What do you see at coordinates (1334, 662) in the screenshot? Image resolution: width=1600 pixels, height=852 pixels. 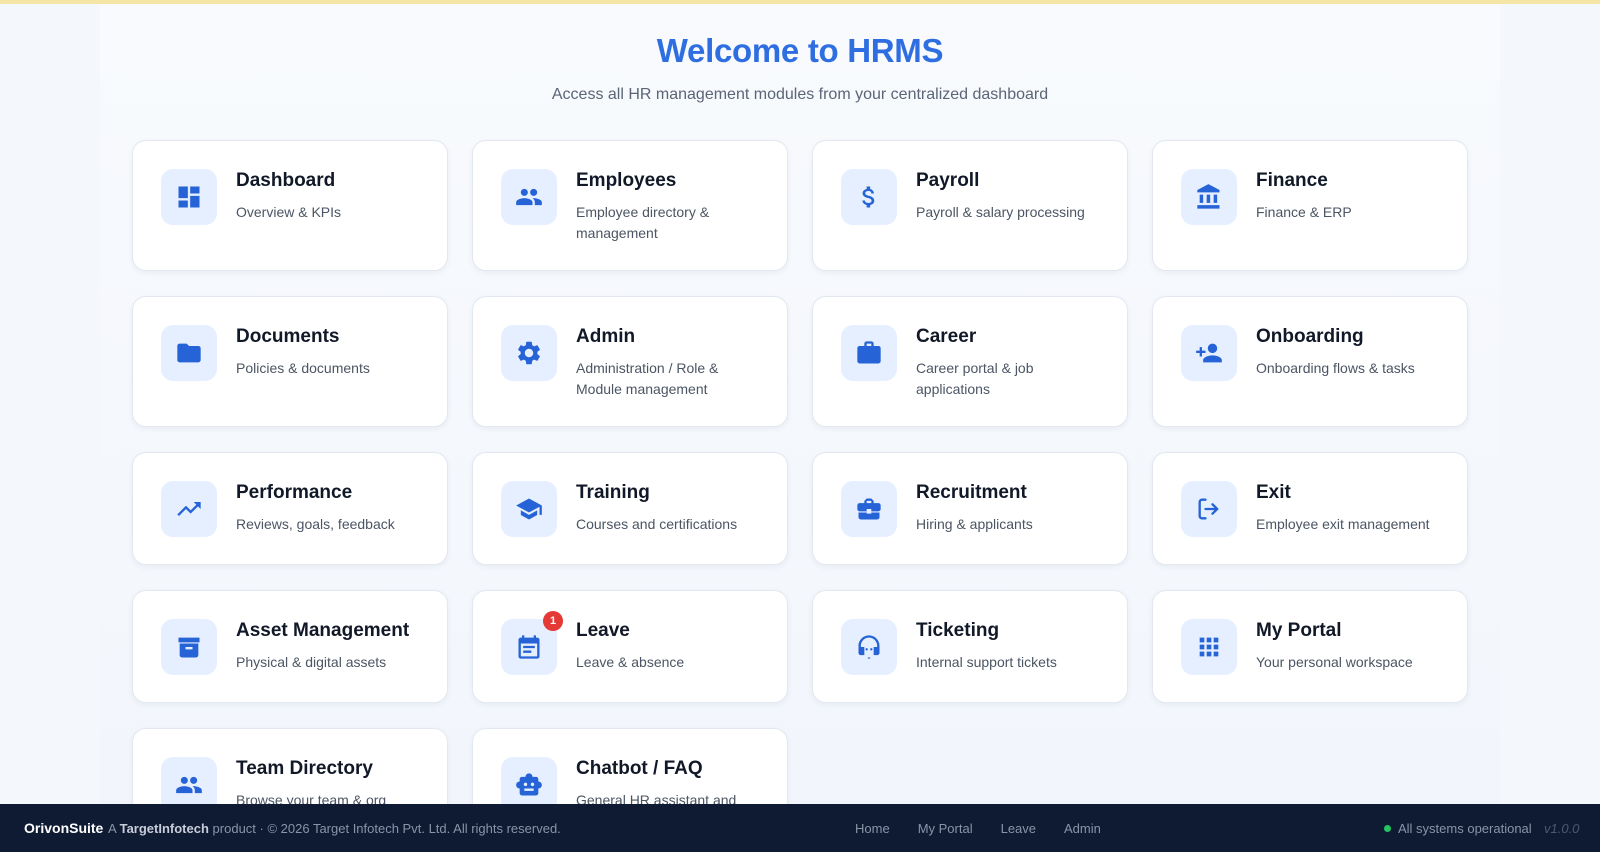 I see `module-description: Your personal workspace` at bounding box center [1334, 662].